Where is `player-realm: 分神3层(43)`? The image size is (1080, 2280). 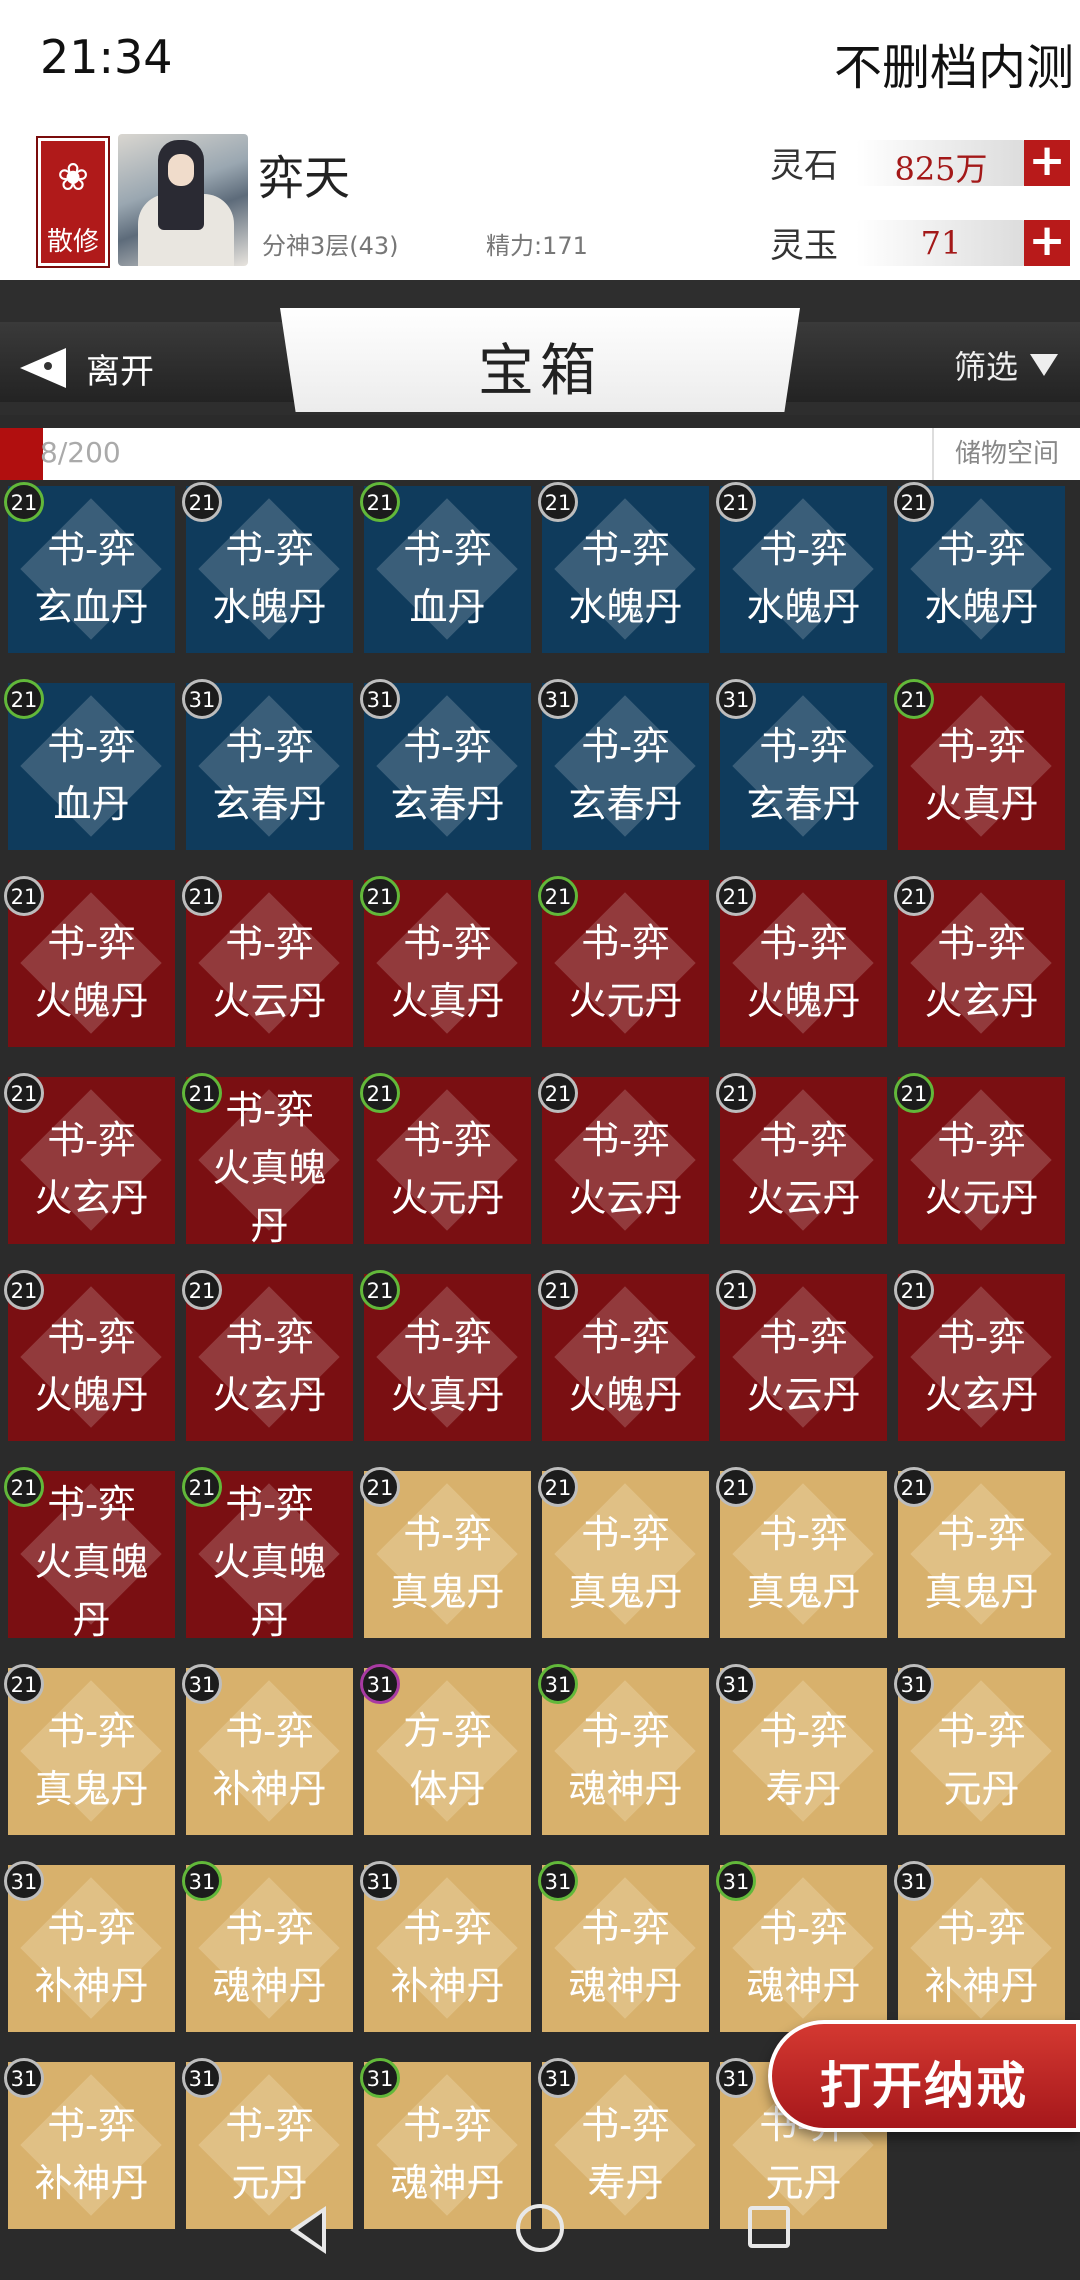
player-realm: 分神3层(43) is located at coordinates (330, 246).